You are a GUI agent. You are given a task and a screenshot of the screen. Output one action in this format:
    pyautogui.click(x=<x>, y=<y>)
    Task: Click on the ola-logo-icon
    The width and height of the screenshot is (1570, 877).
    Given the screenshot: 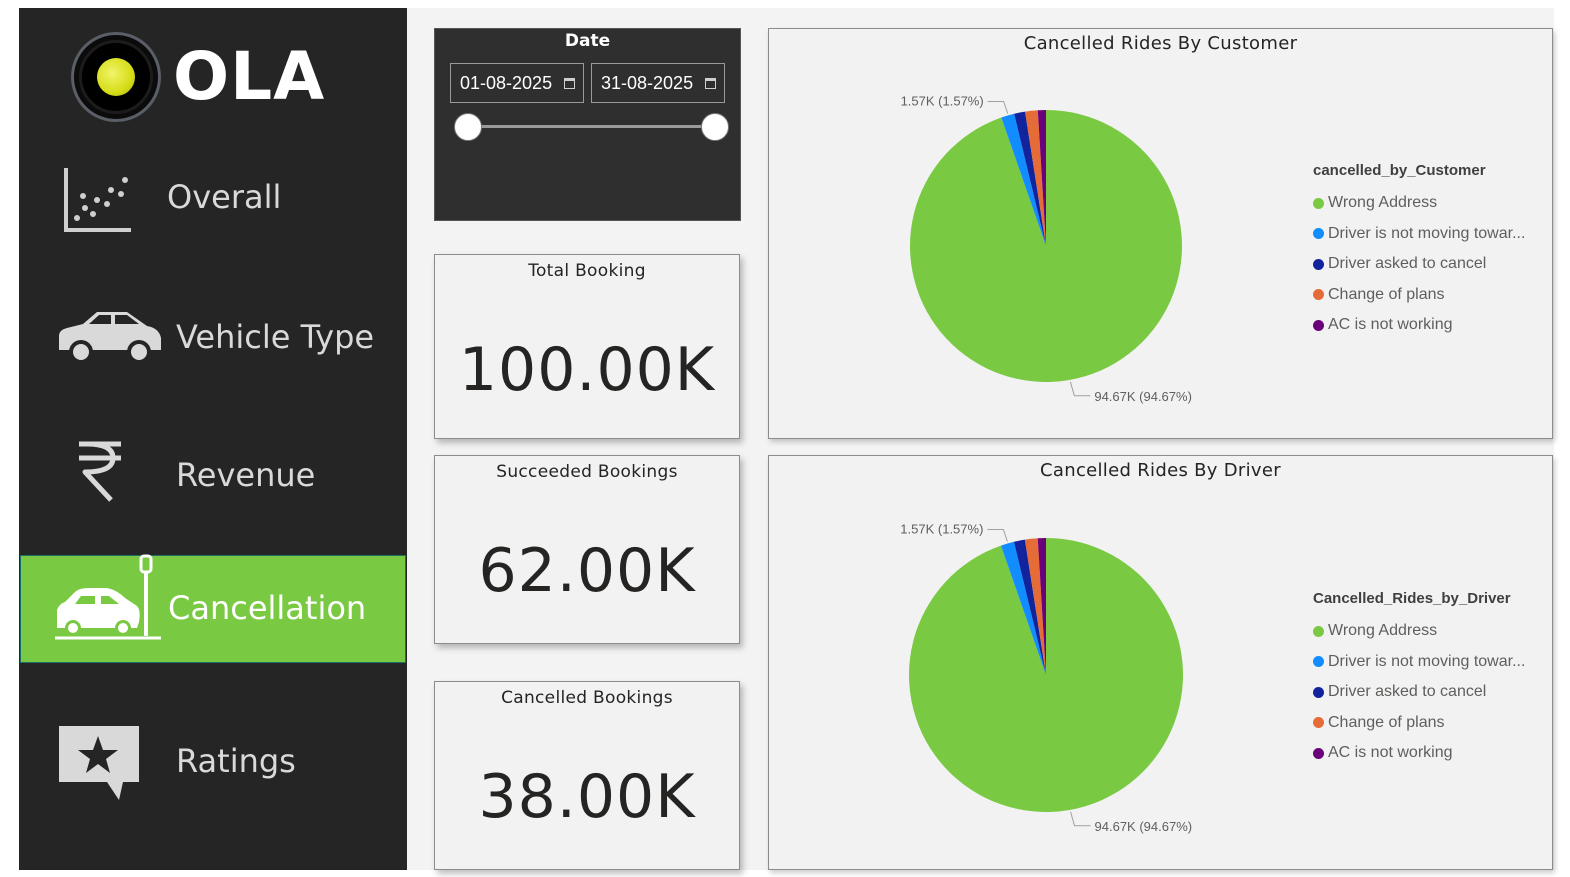 What is the action you would take?
    pyautogui.click(x=116, y=77)
    